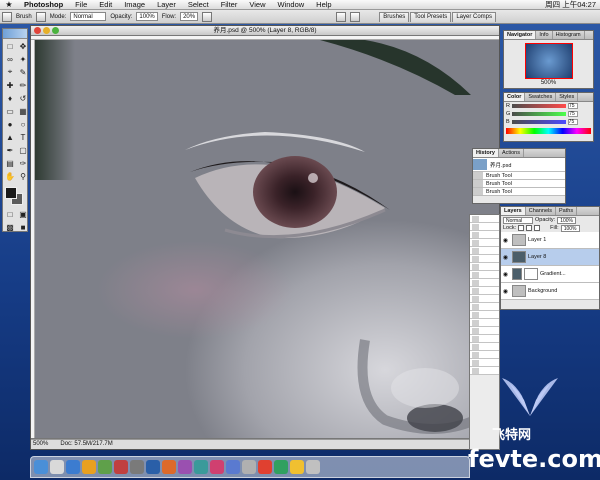 The image size is (600, 480). What do you see at coordinates (23, 214) in the screenshot?
I see `quickmask-mode-icon: ▣` at bounding box center [23, 214].